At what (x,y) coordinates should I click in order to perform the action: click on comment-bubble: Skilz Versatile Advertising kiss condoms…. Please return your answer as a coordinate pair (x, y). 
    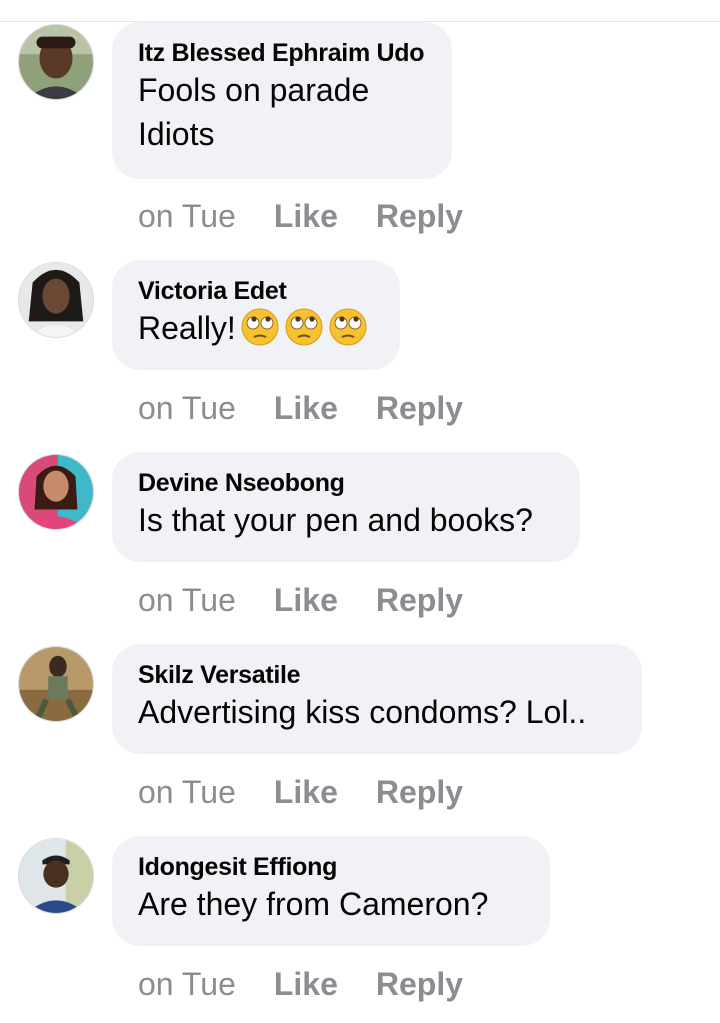
    Looking at the image, I should click on (377, 699).